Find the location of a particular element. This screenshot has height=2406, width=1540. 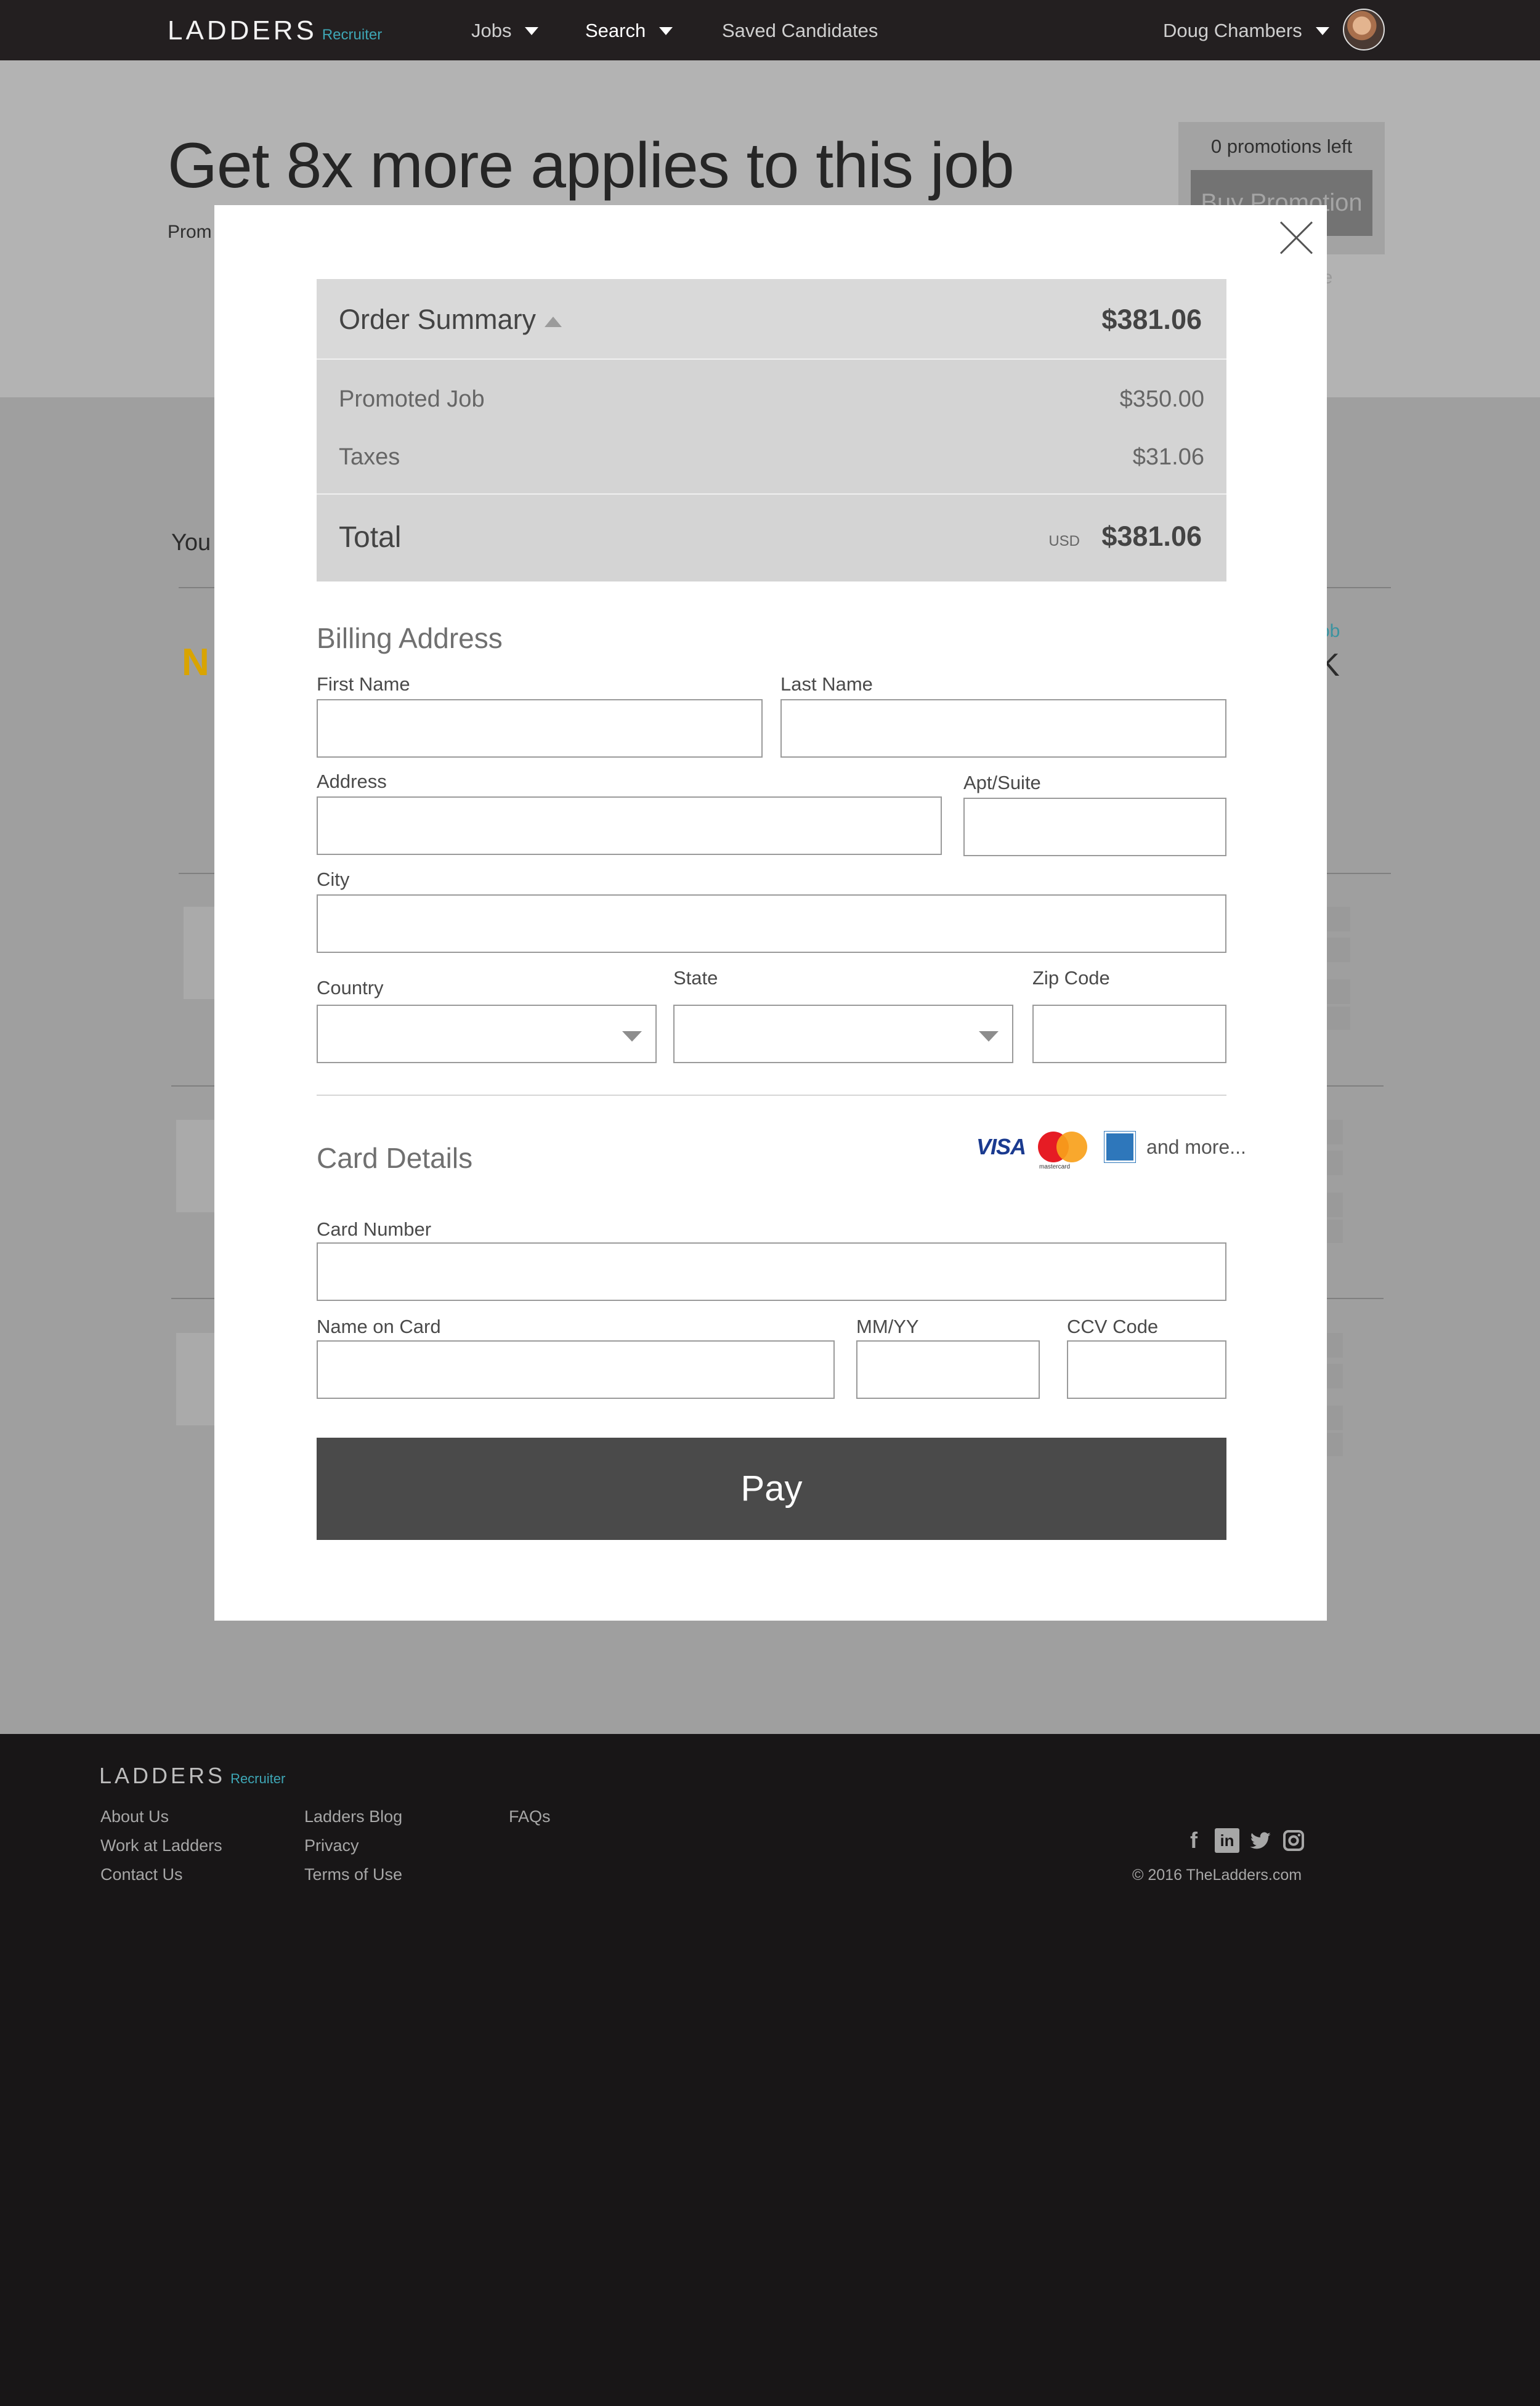

zip-code-label: Zip Code is located at coordinates (1071, 978).